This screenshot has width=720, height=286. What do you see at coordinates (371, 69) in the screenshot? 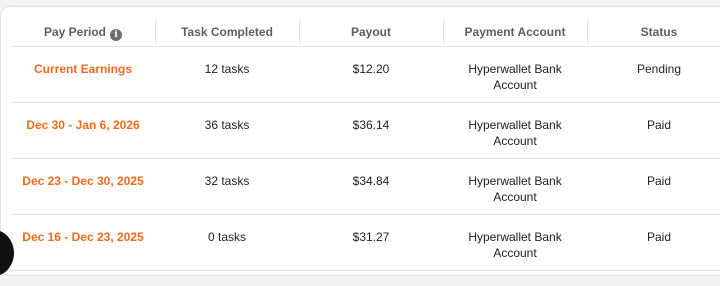
I see `payout-amount: $12.20` at bounding box center [371, 69].